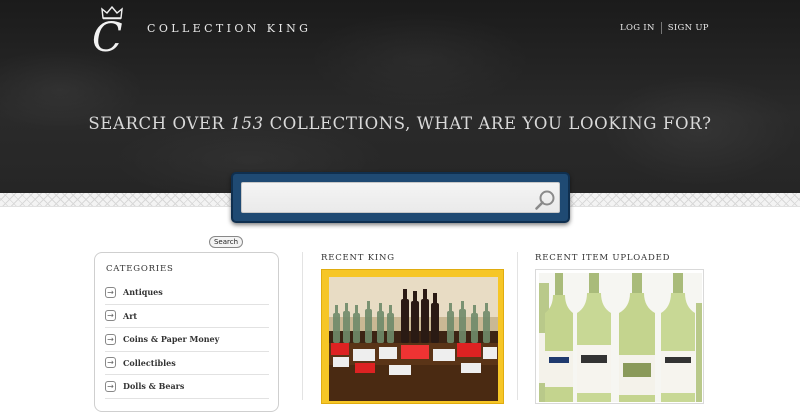  What do you see at coordinates (247, 123) in the screenshot?
I see `collection-count: 153` at bounding box center [247, 123].